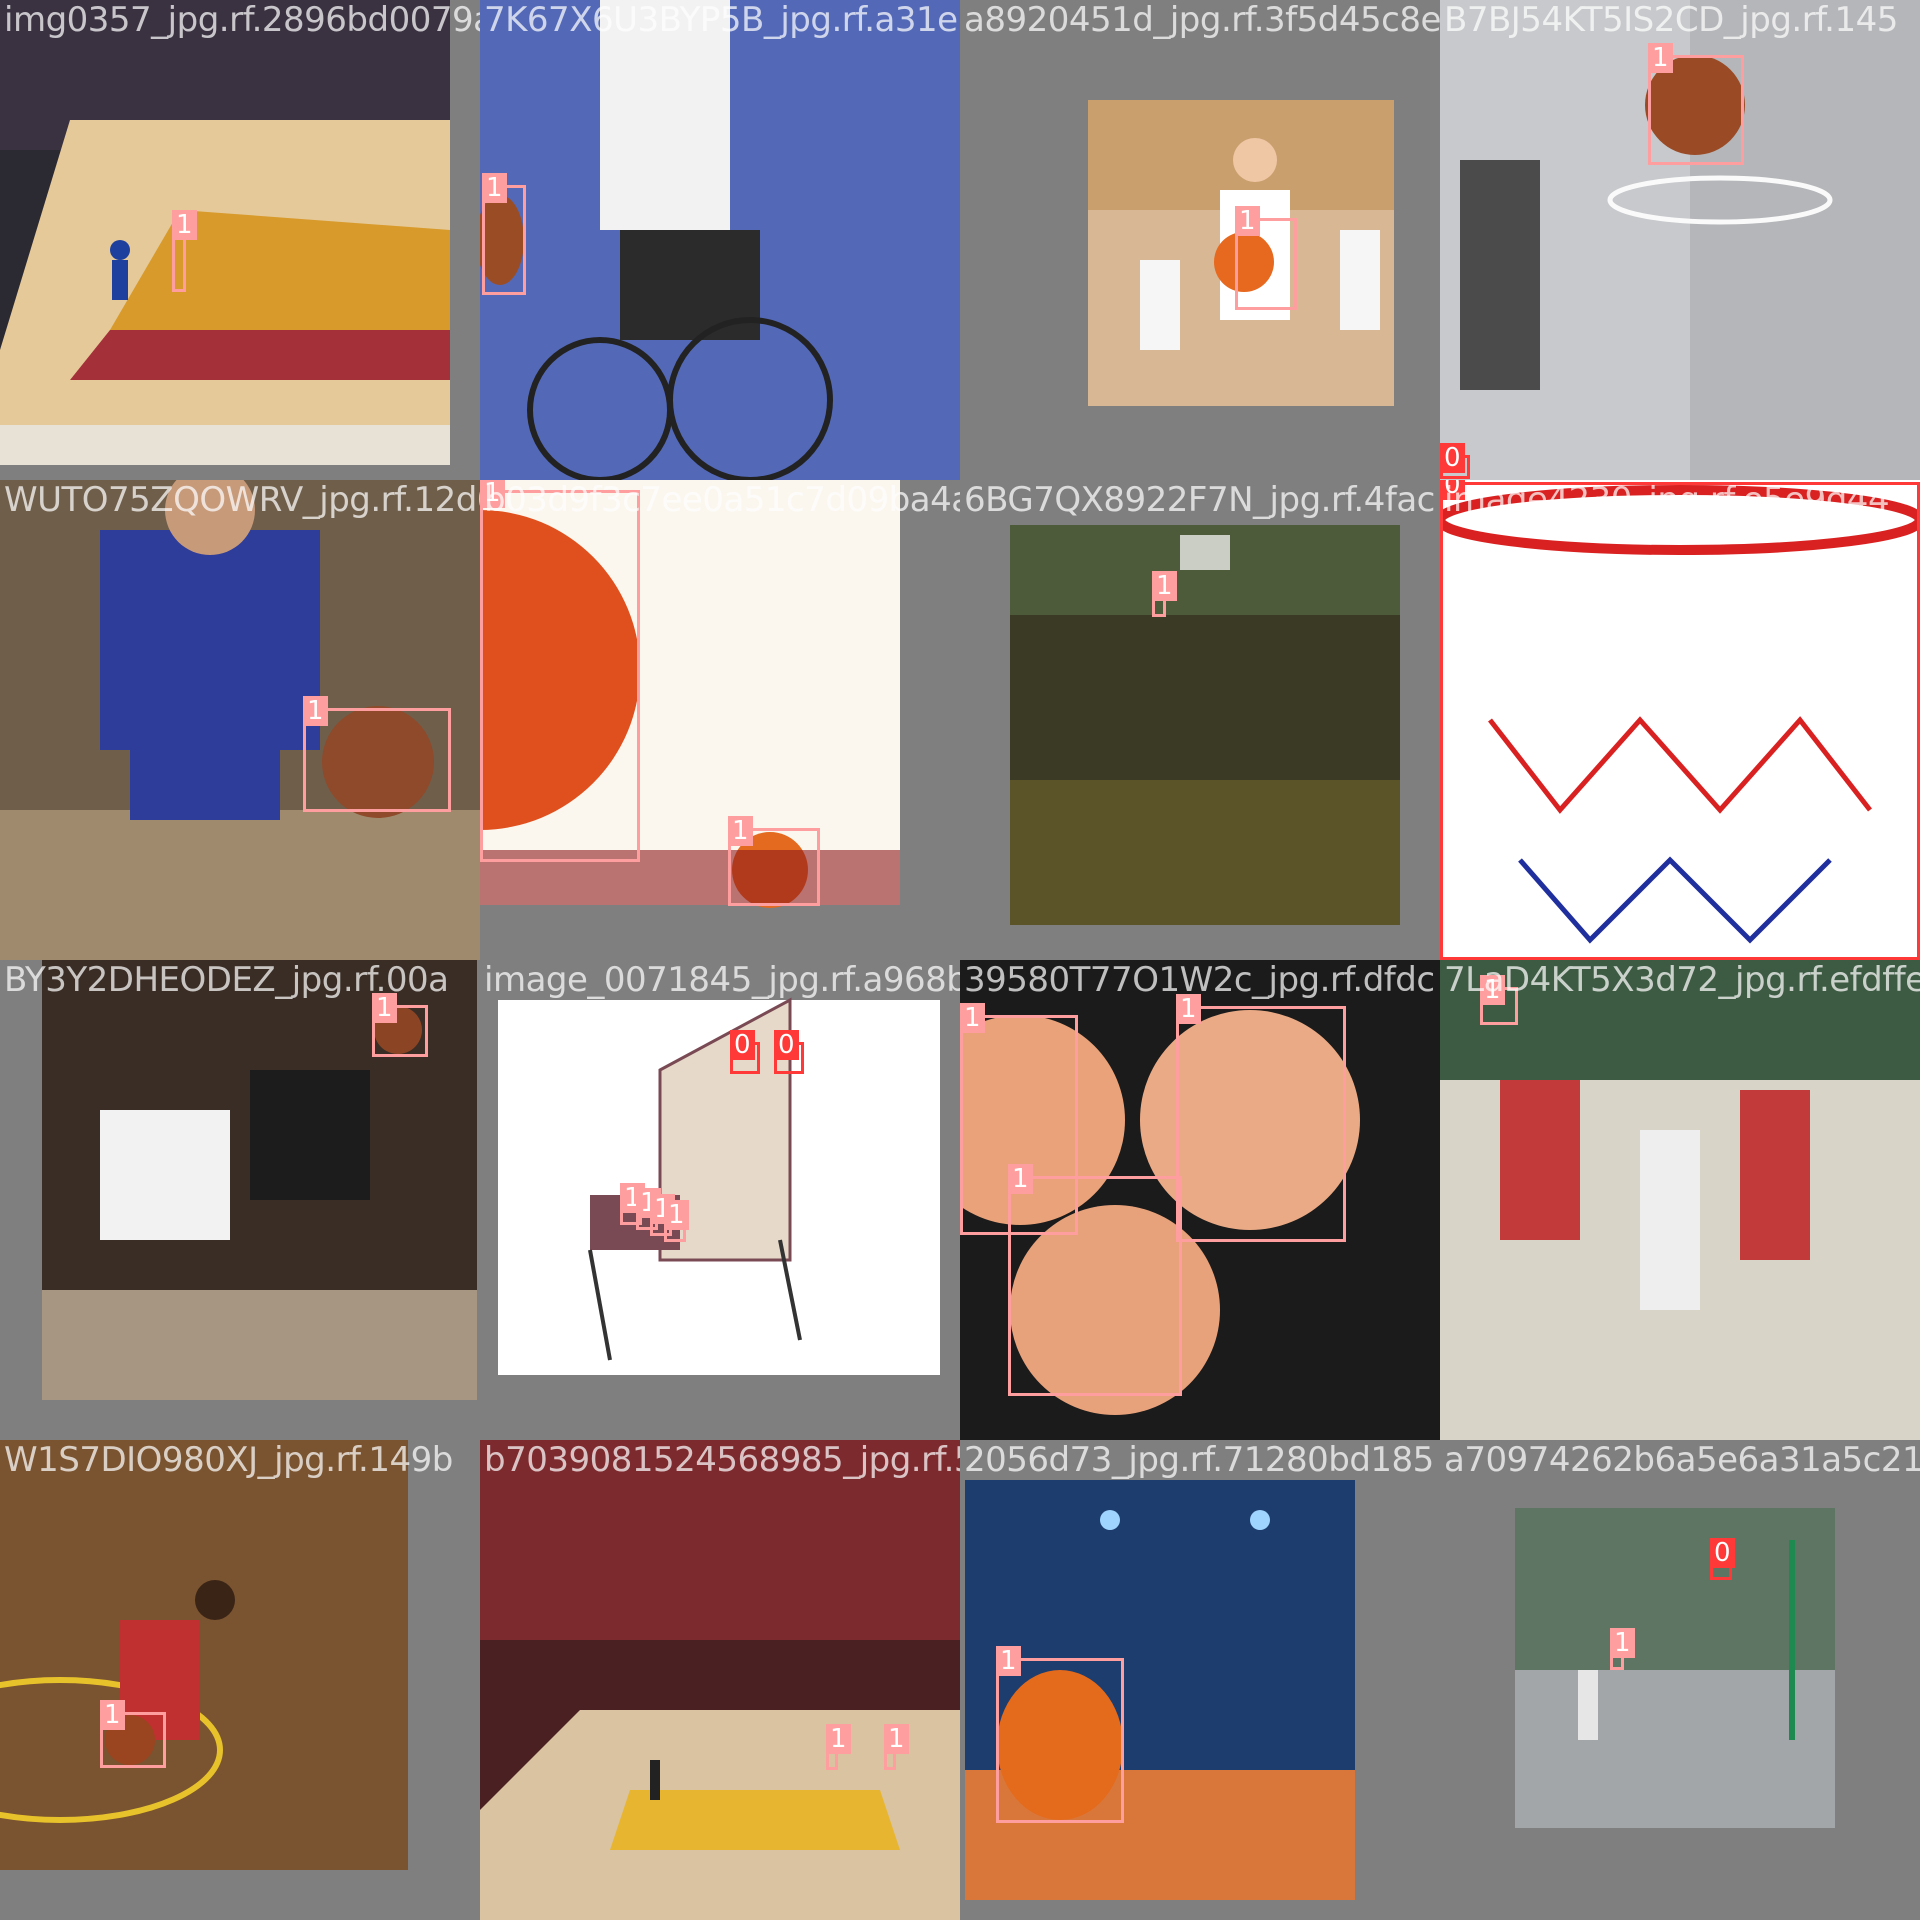  Describe the element at coordinates (722, 1460) in the screenshot. I see `tile-filename: b7039081524568985_jpg.rf.52fda9726205` at that location.